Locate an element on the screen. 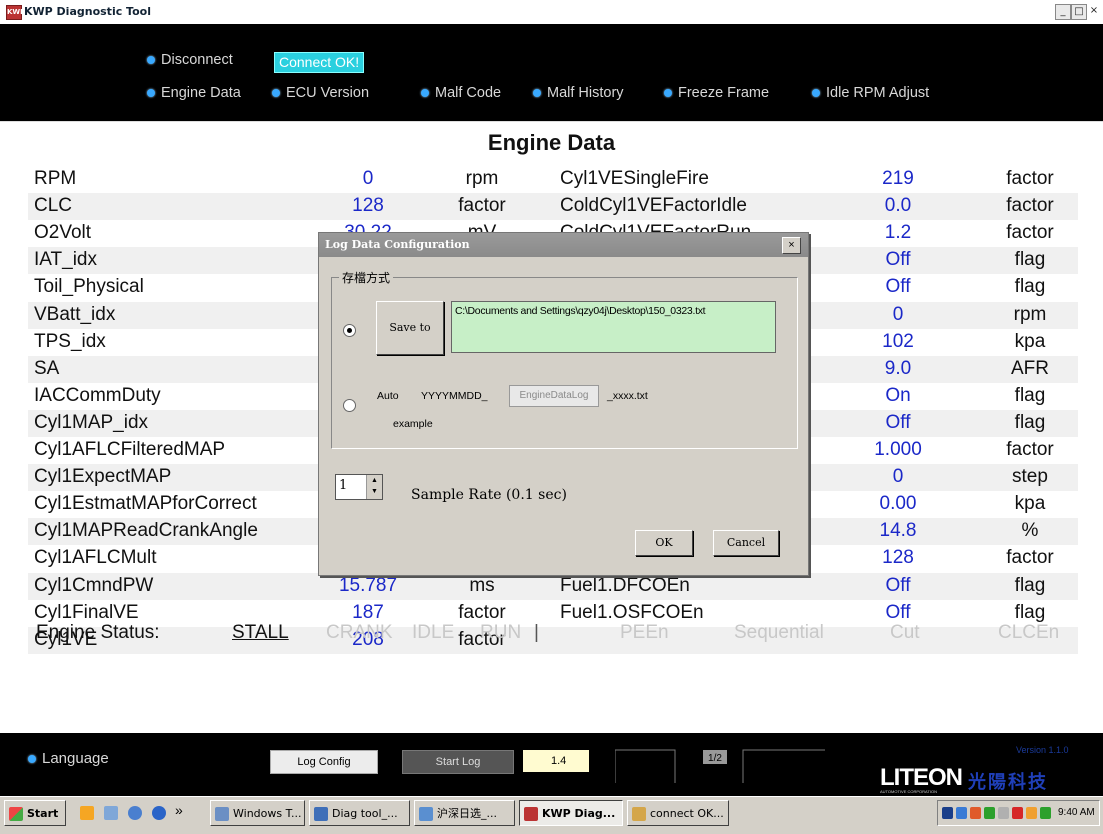  ime-icon is located at coordinates (947, 813).